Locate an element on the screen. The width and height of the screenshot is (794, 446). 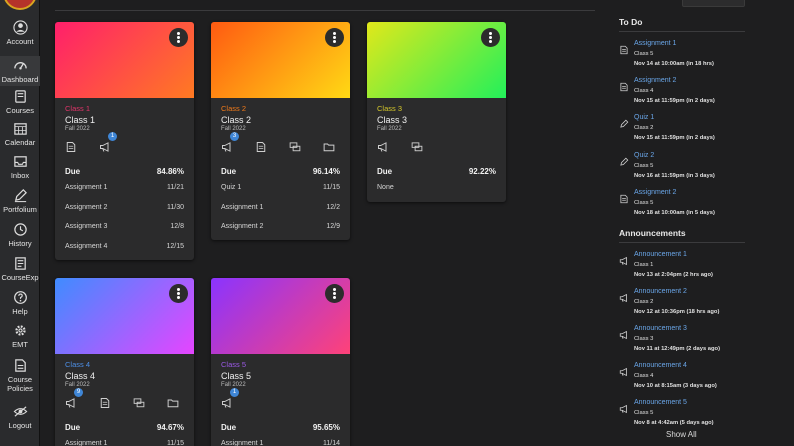
nav-portfolium: Portfolium is located at coordinates (20, 202).